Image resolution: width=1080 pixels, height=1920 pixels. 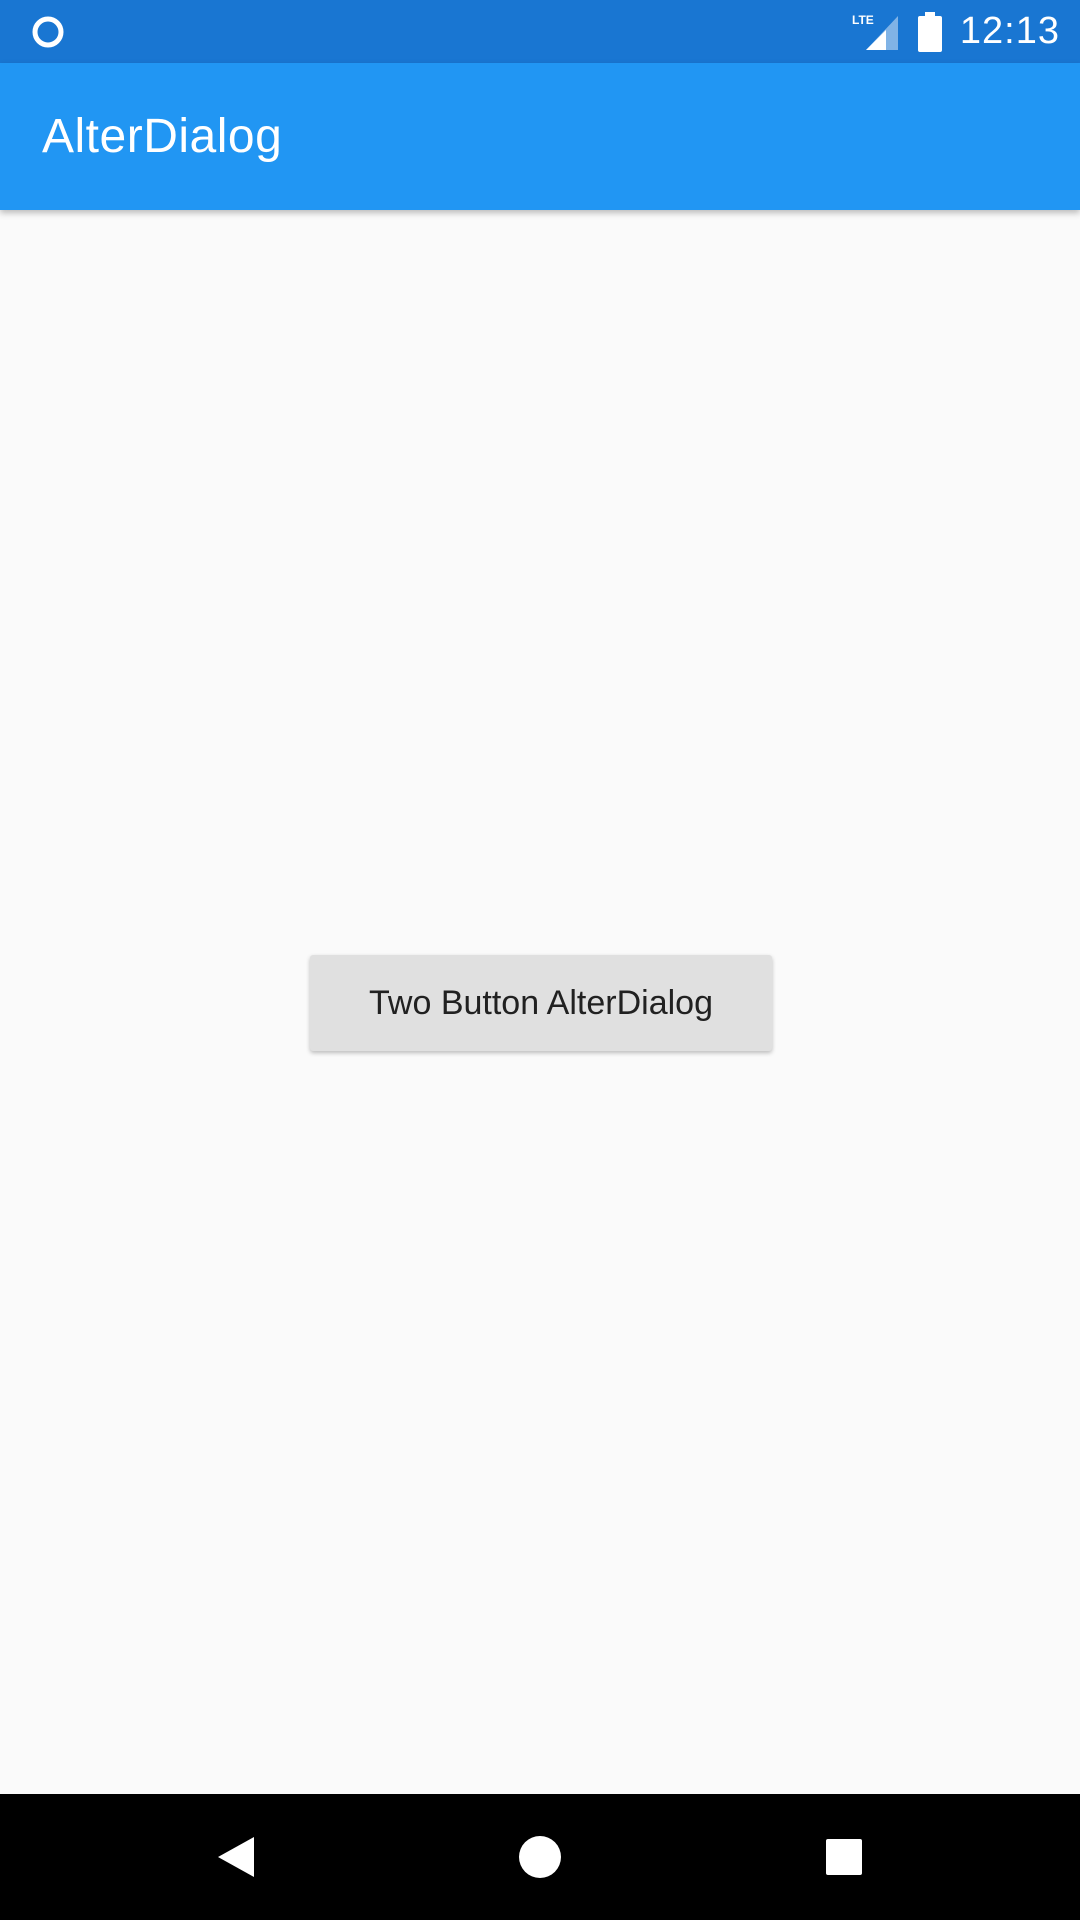 I want to click on app-bar: AlterDialog, so click(x=540, y=136).